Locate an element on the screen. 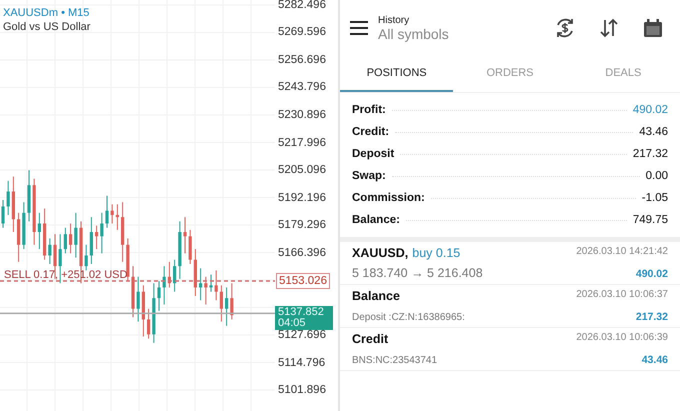 The width and height of the screenshot is (680, 411). menu-icon is located at coordinates (359, 28).